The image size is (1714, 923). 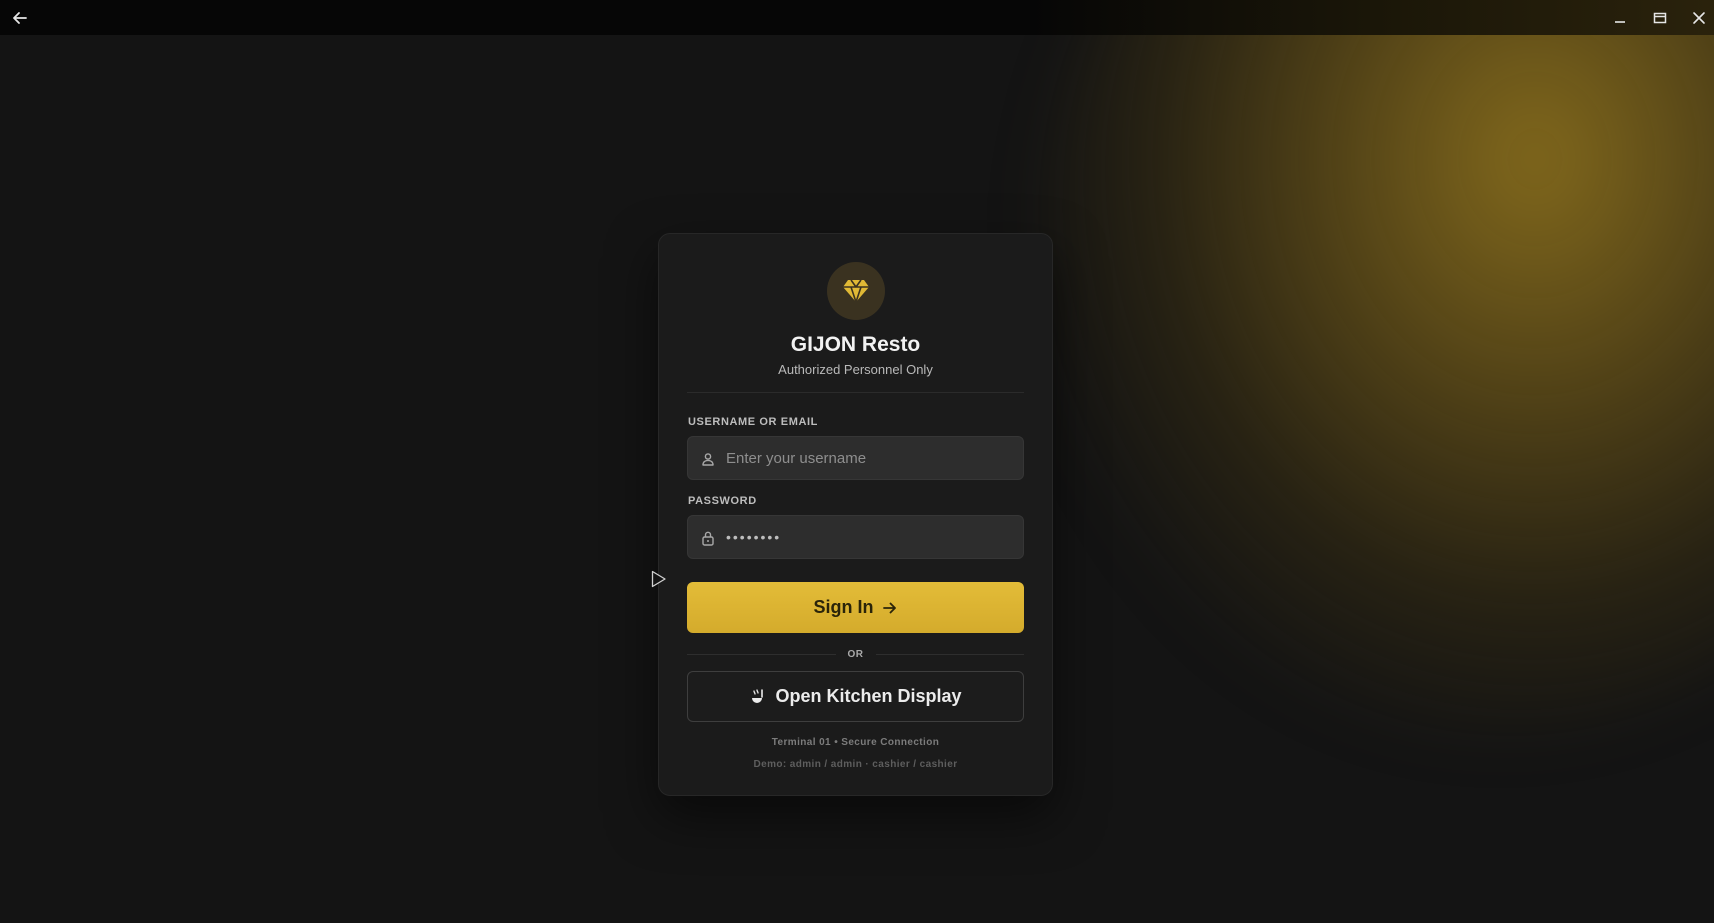 What do you see at coordinates (871, 537) in the screenshot?
I see `password-input` at bounding box center [871, 537].